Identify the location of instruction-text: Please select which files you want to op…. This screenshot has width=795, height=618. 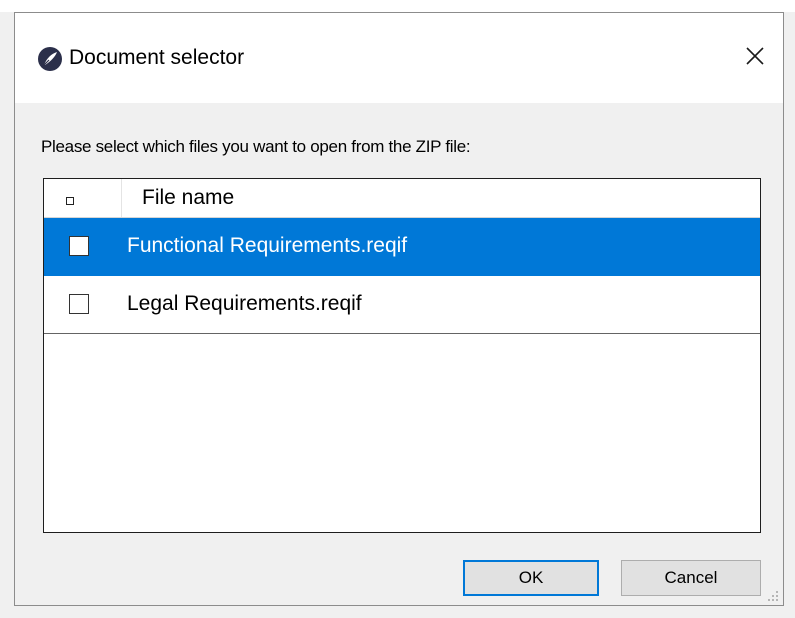
(256, 146).